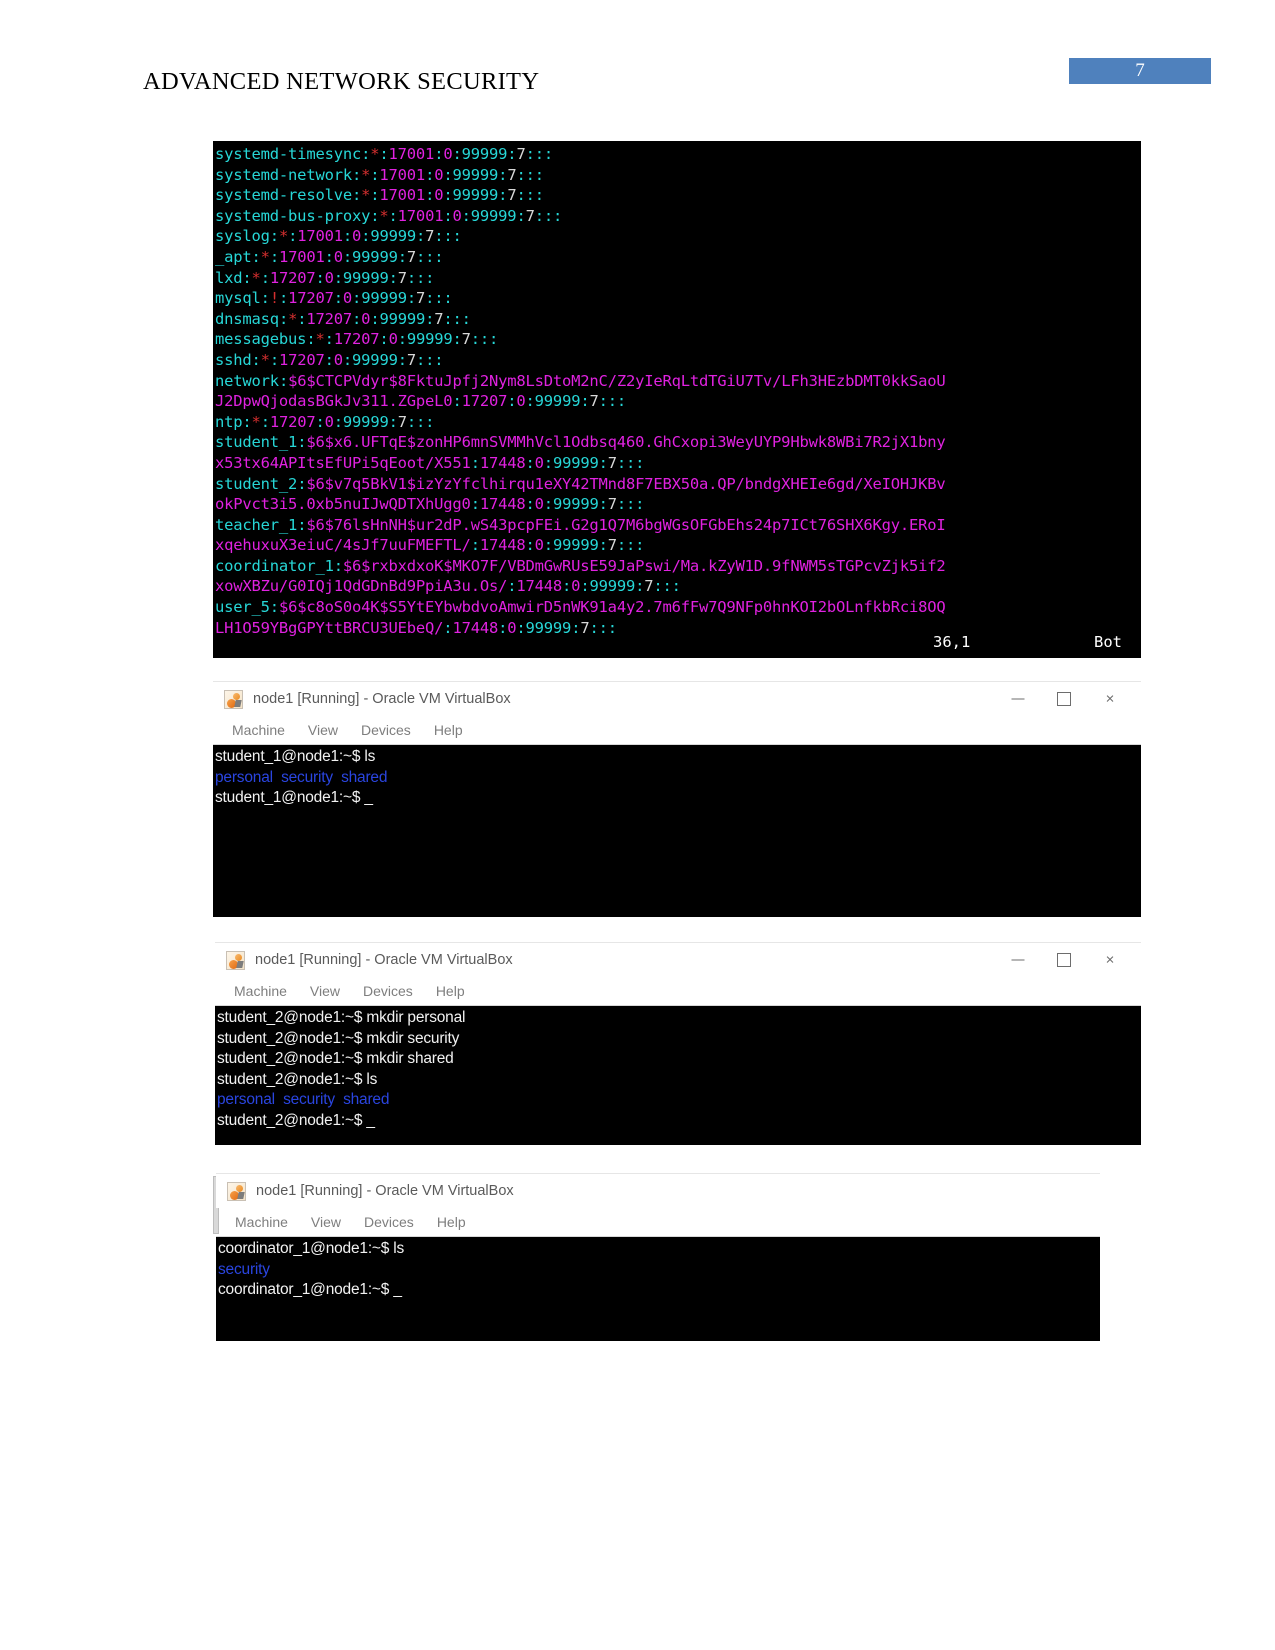  I want to click on terminal-text: dnsmasq, so click(247, 318).